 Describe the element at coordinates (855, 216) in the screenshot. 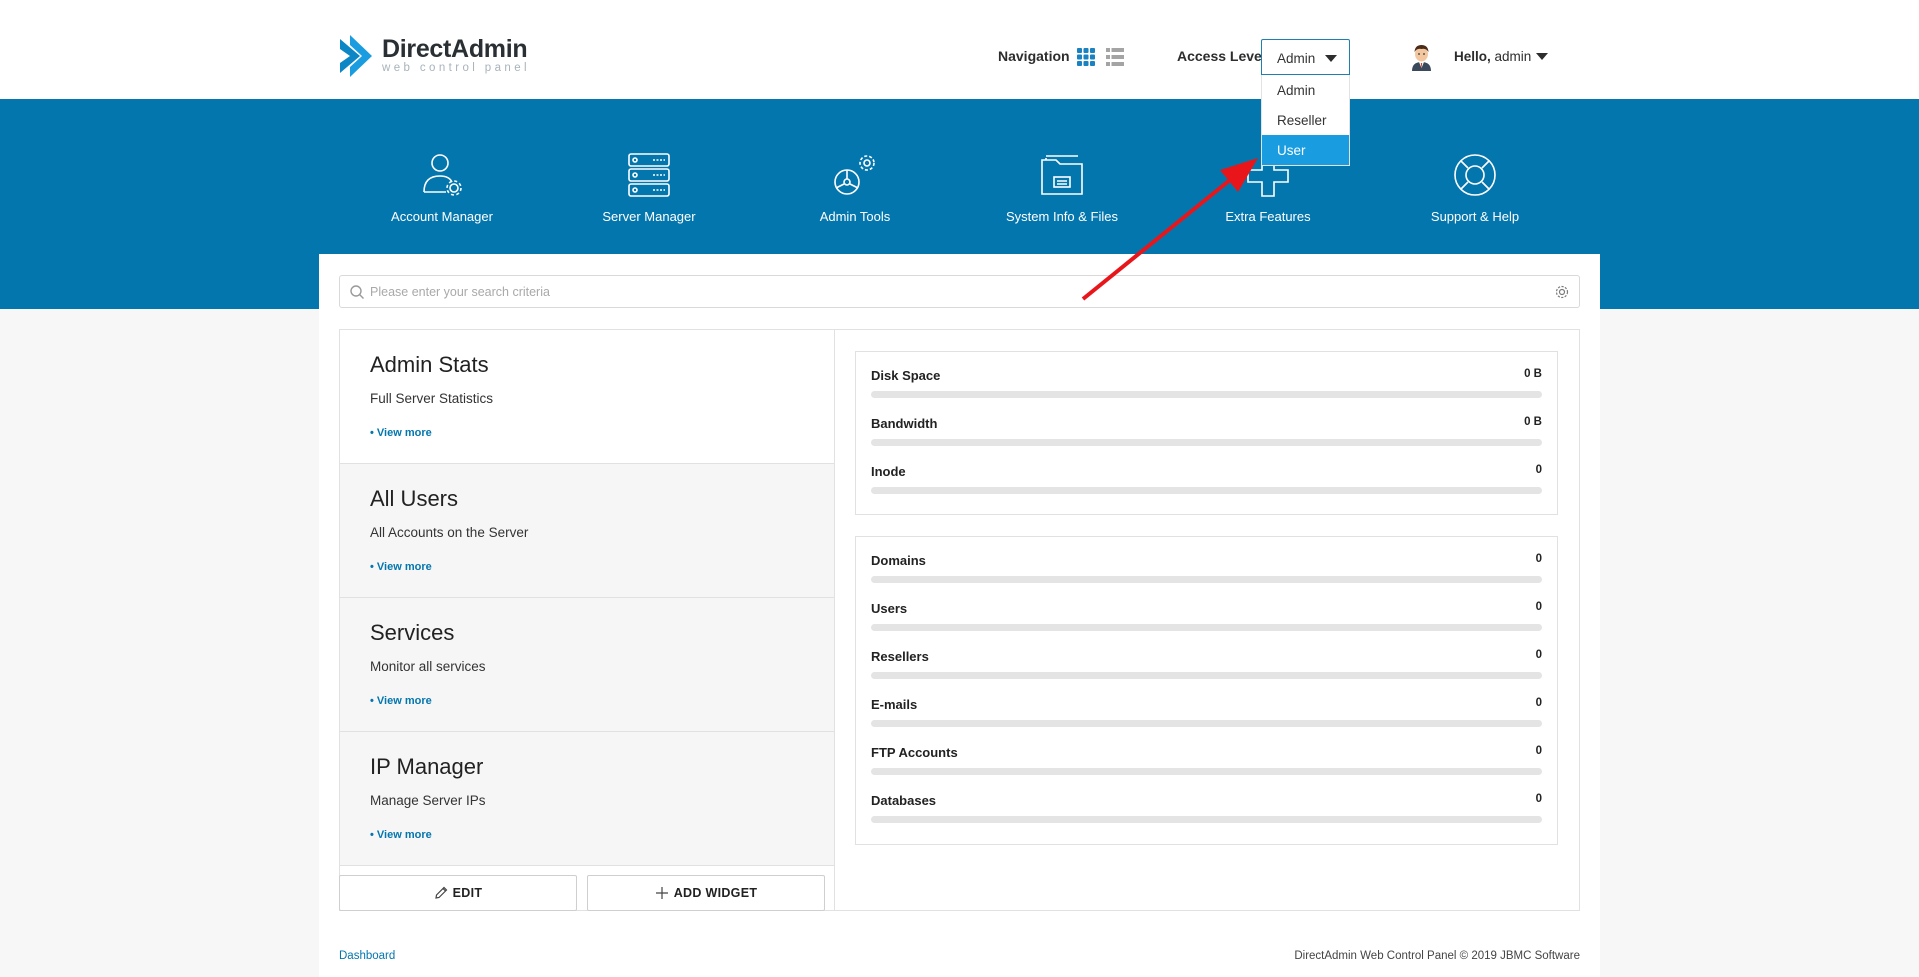

I see `menu-label: Admin Tools` at that location.